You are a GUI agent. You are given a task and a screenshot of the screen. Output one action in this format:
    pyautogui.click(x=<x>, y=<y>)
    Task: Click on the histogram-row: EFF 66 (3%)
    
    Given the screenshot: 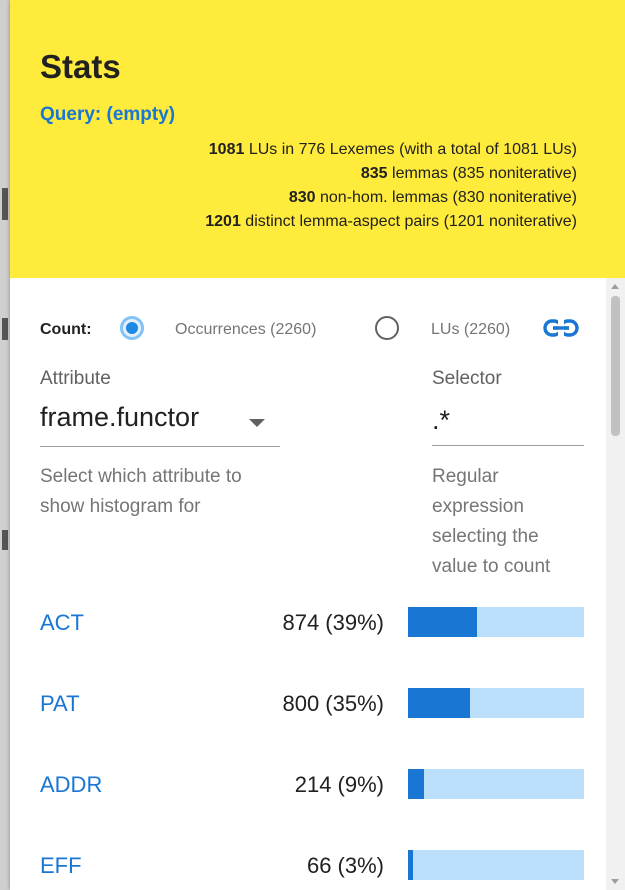 What is the action you would take?
    pyautogui.click(x=308, y=867)
    